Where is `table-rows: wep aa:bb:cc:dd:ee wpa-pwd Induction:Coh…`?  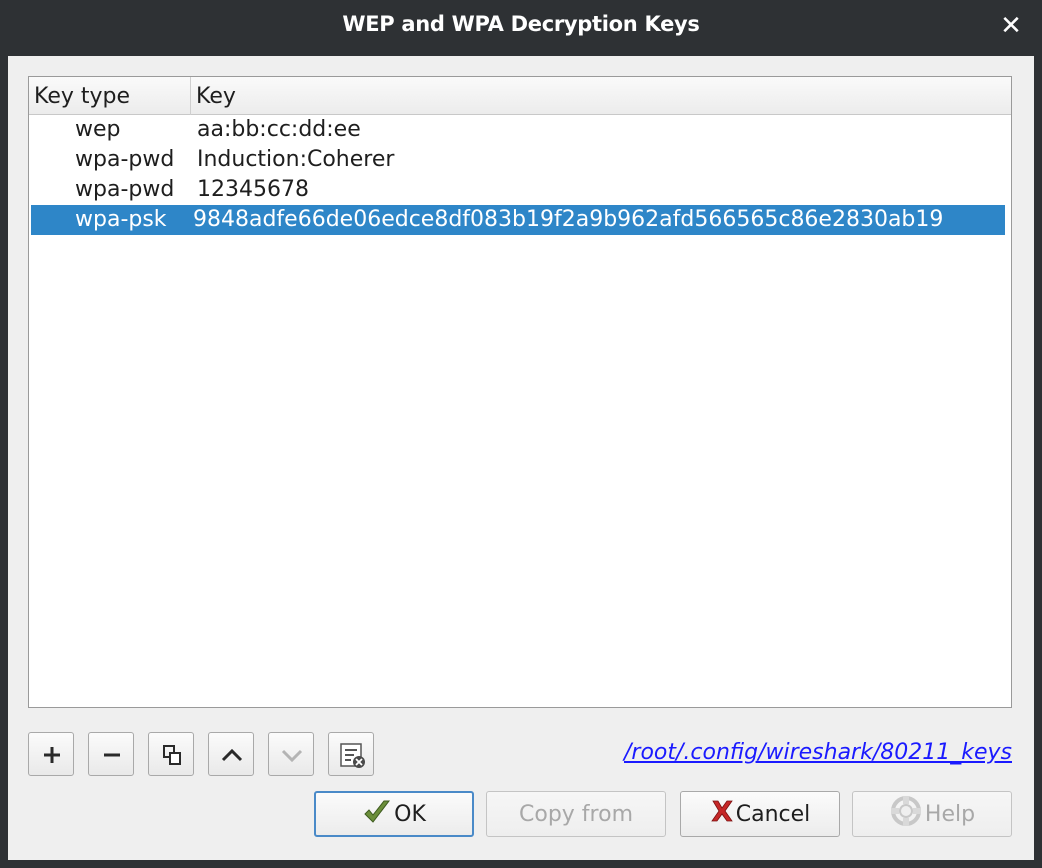 table-rows: wep aa:bb:cc:dd:ee wpa-pwd Induction:Coh… is located at coordinates (520, 175).